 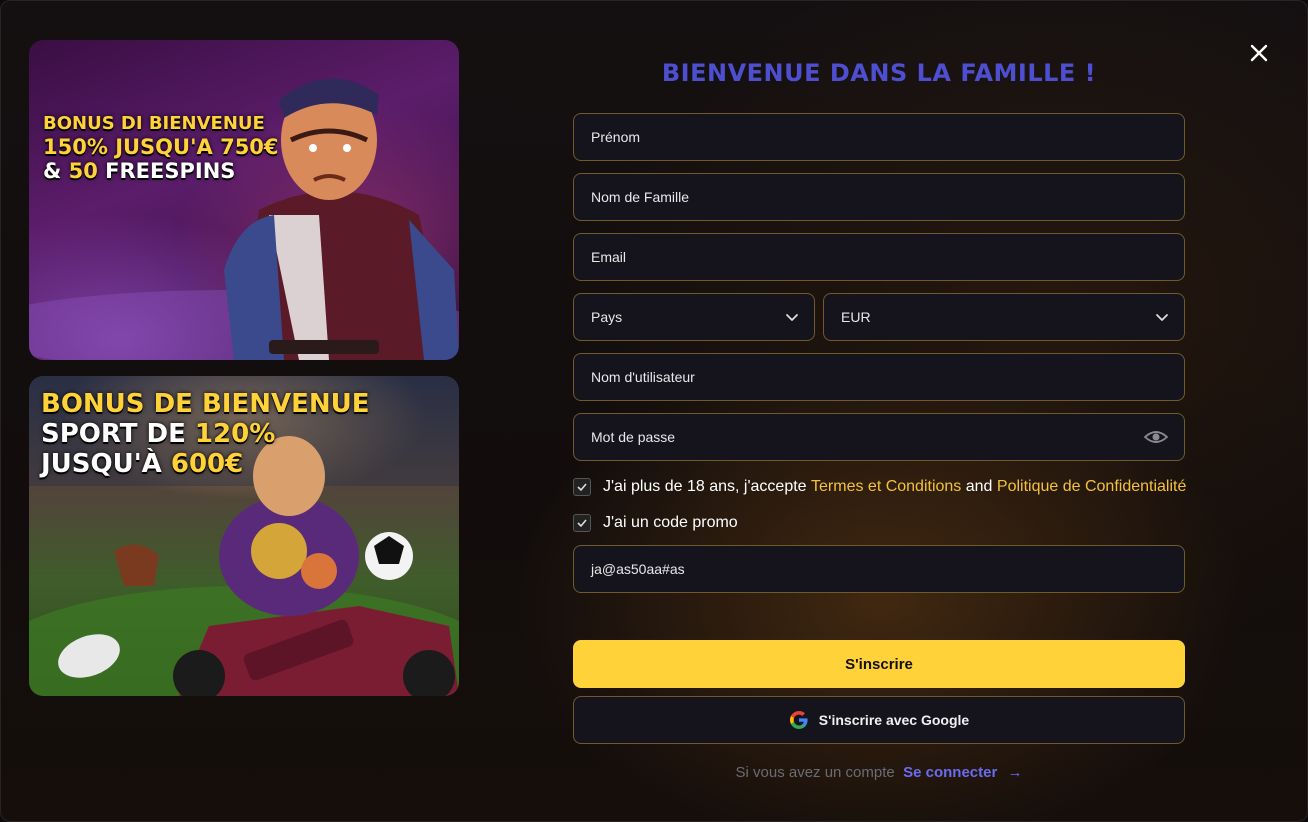 I want to click on country-value: Pays, so click(x=607, y=317).